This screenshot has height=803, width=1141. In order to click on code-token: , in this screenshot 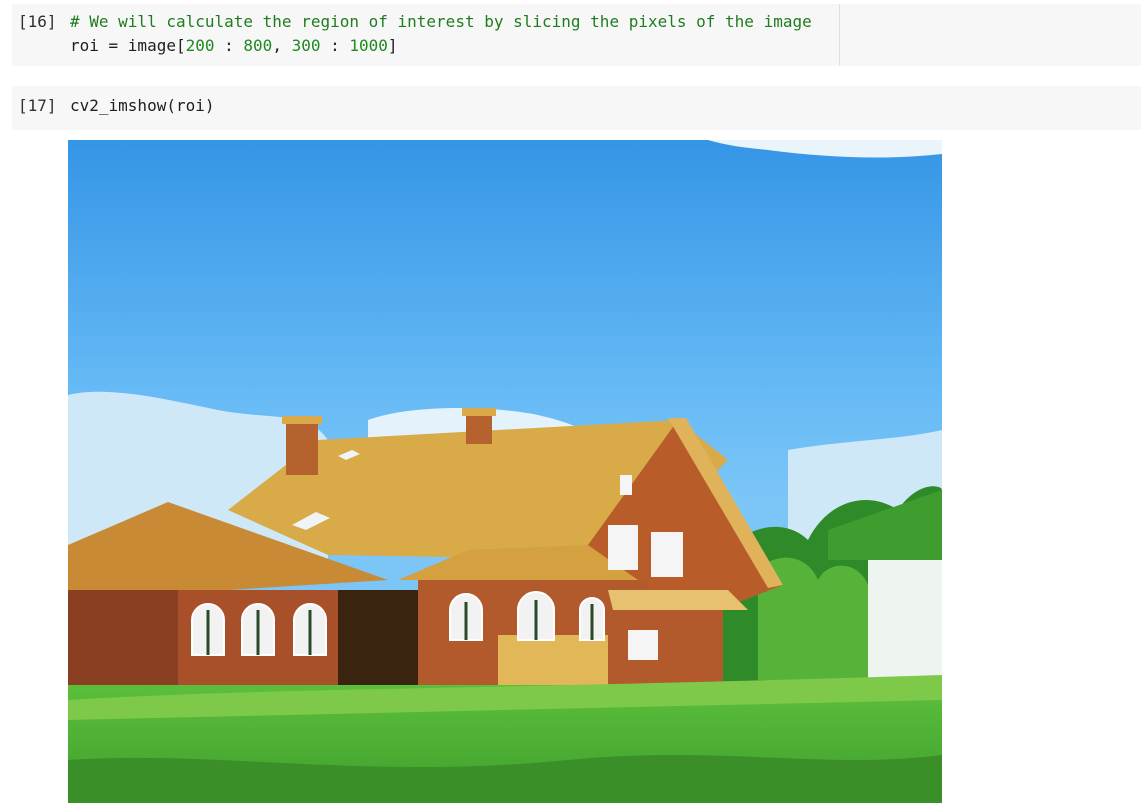, I will do `click(282, 45)`.